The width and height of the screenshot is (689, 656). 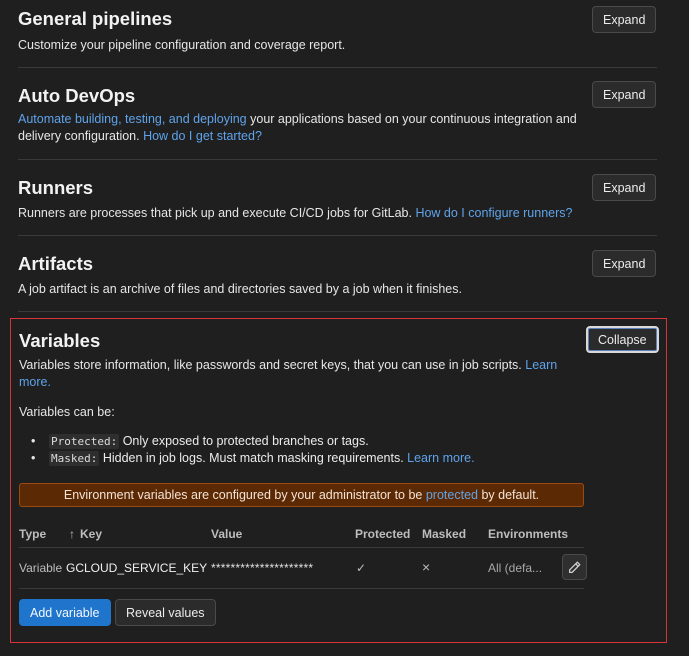 What do you see at coordinates (136, 568) in the screenshot?
I see `cell-key: GCLOUD_SERVICE_KEY` at bounding box center [136, 568].